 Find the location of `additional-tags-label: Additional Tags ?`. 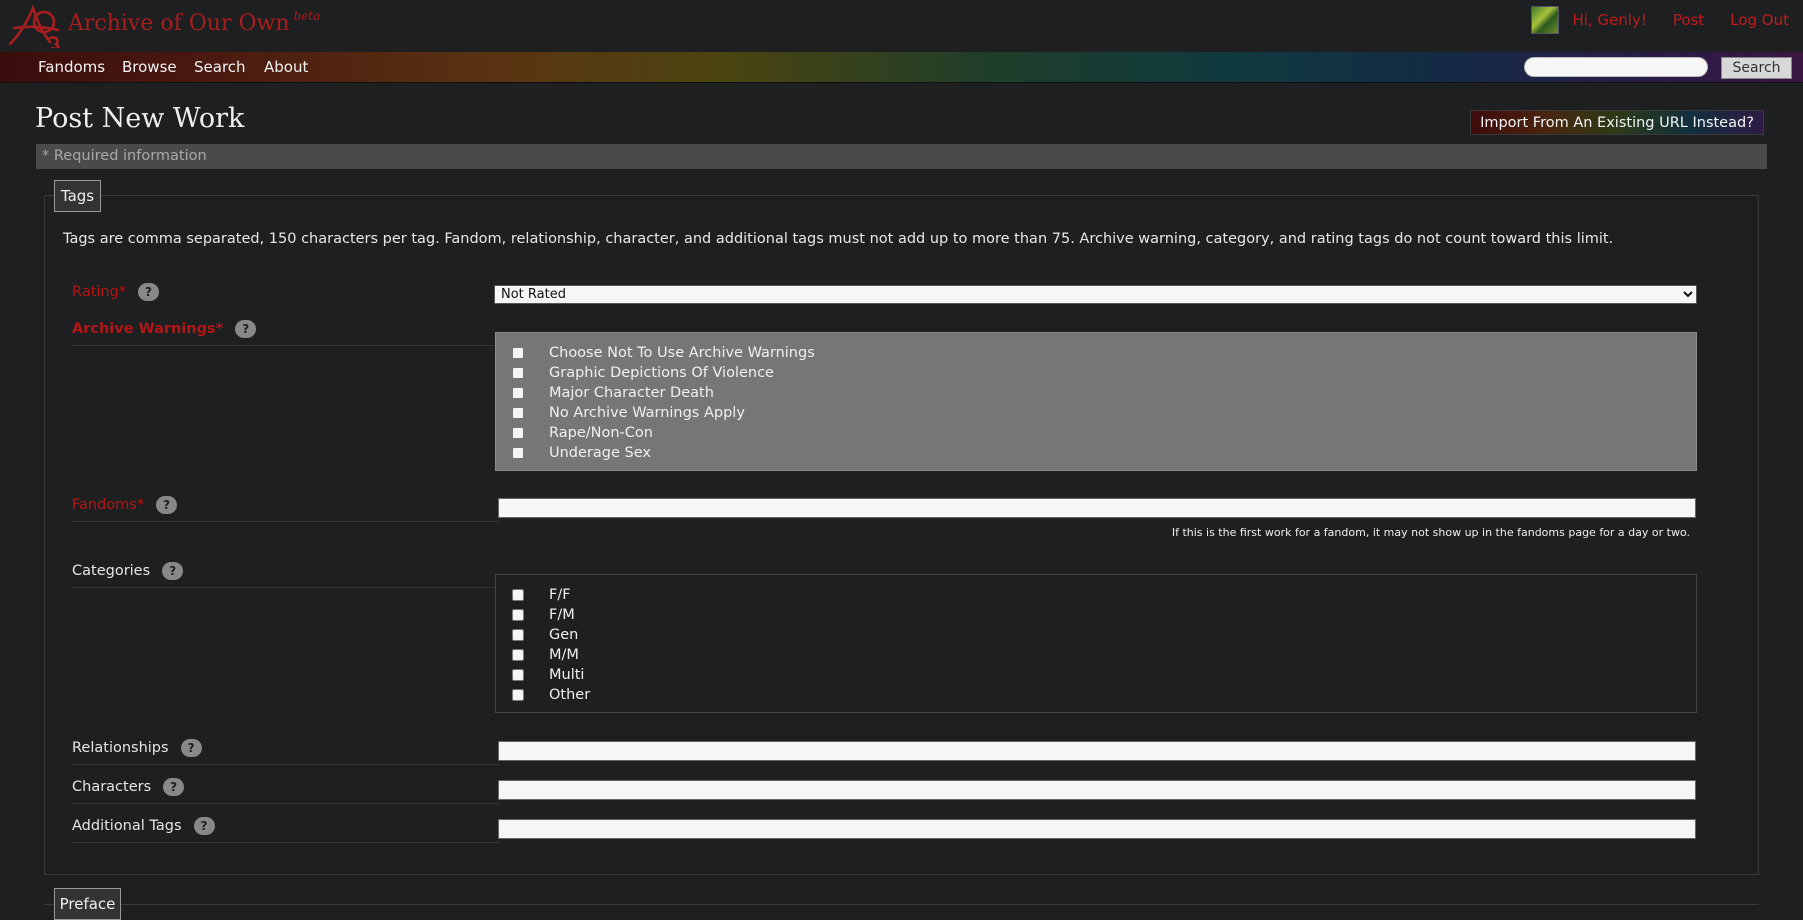

additional-tags-label: Additional Tags ? is located at coordinates (143, 826).